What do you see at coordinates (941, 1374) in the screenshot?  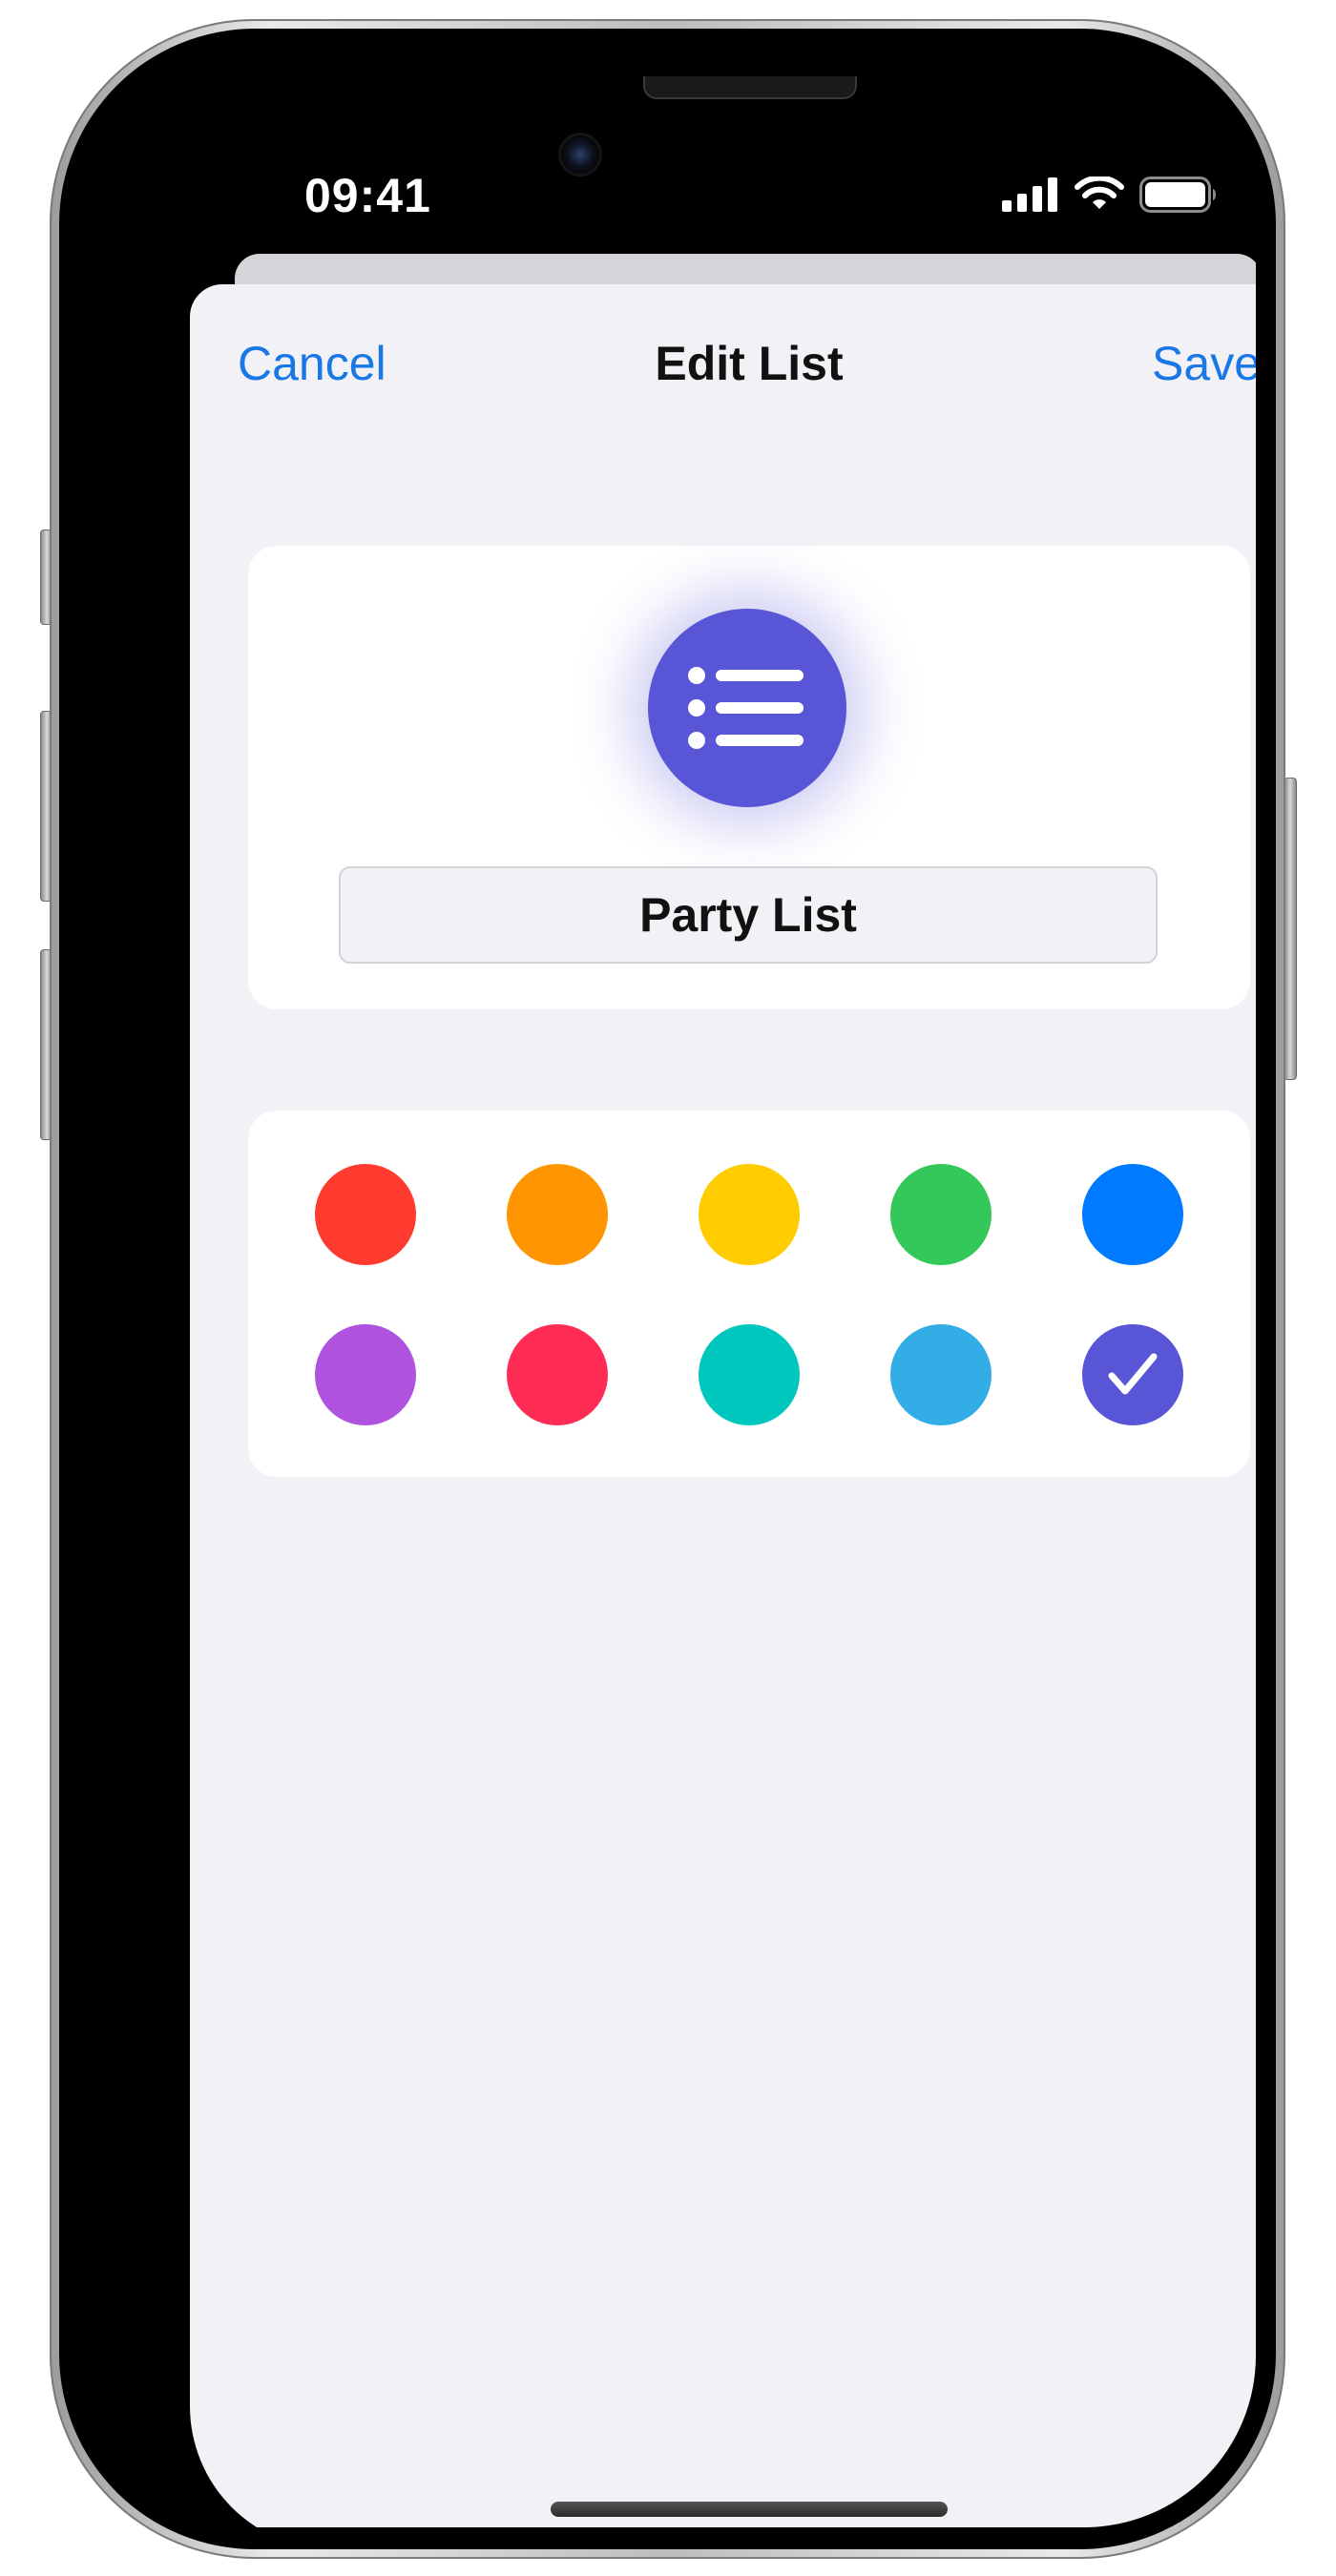 I see `color-swatch-light-blue` at bounding box center [941, 1374].